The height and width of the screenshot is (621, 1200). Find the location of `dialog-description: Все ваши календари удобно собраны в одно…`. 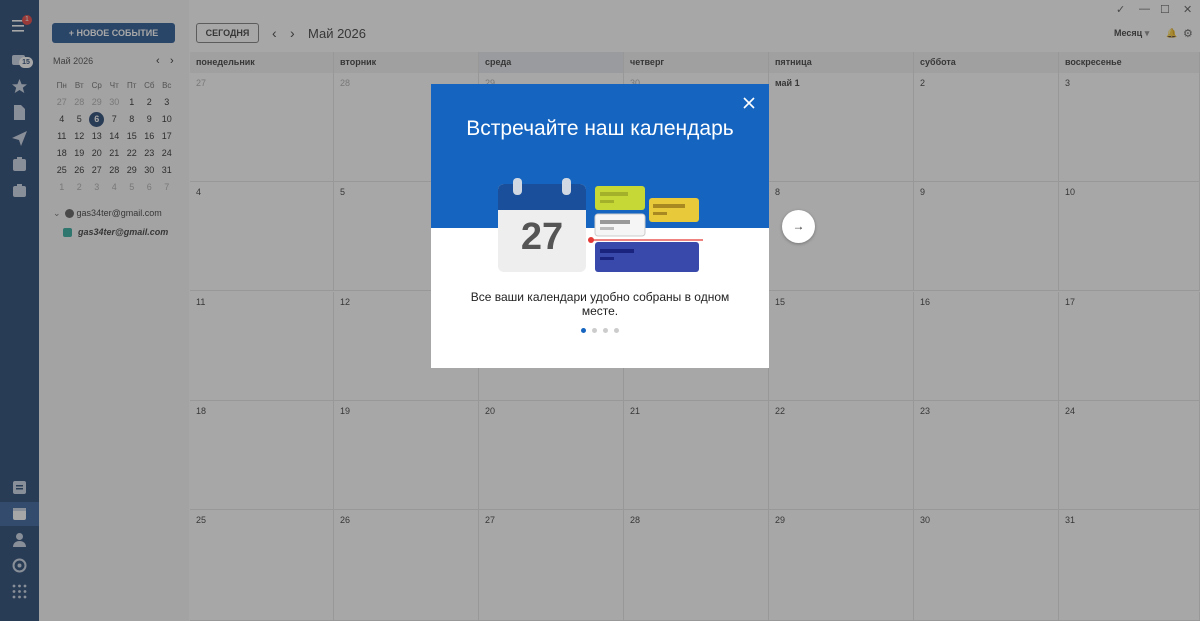

dialog-description: Все ваши календари удобно собраны в одно… is located at coordinates (600, 304).